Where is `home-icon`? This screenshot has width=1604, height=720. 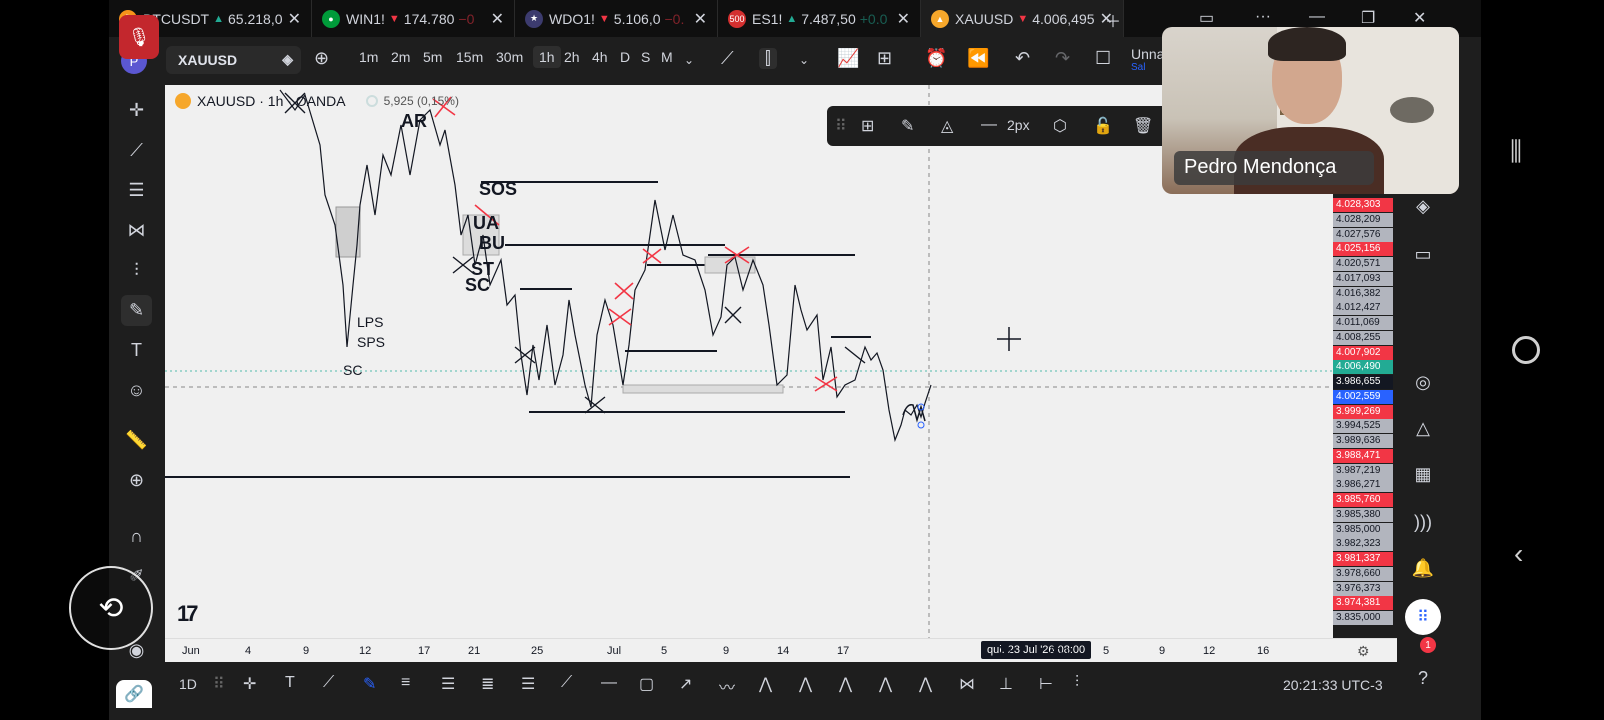
home-icon is located at coordinates (1526, 350).